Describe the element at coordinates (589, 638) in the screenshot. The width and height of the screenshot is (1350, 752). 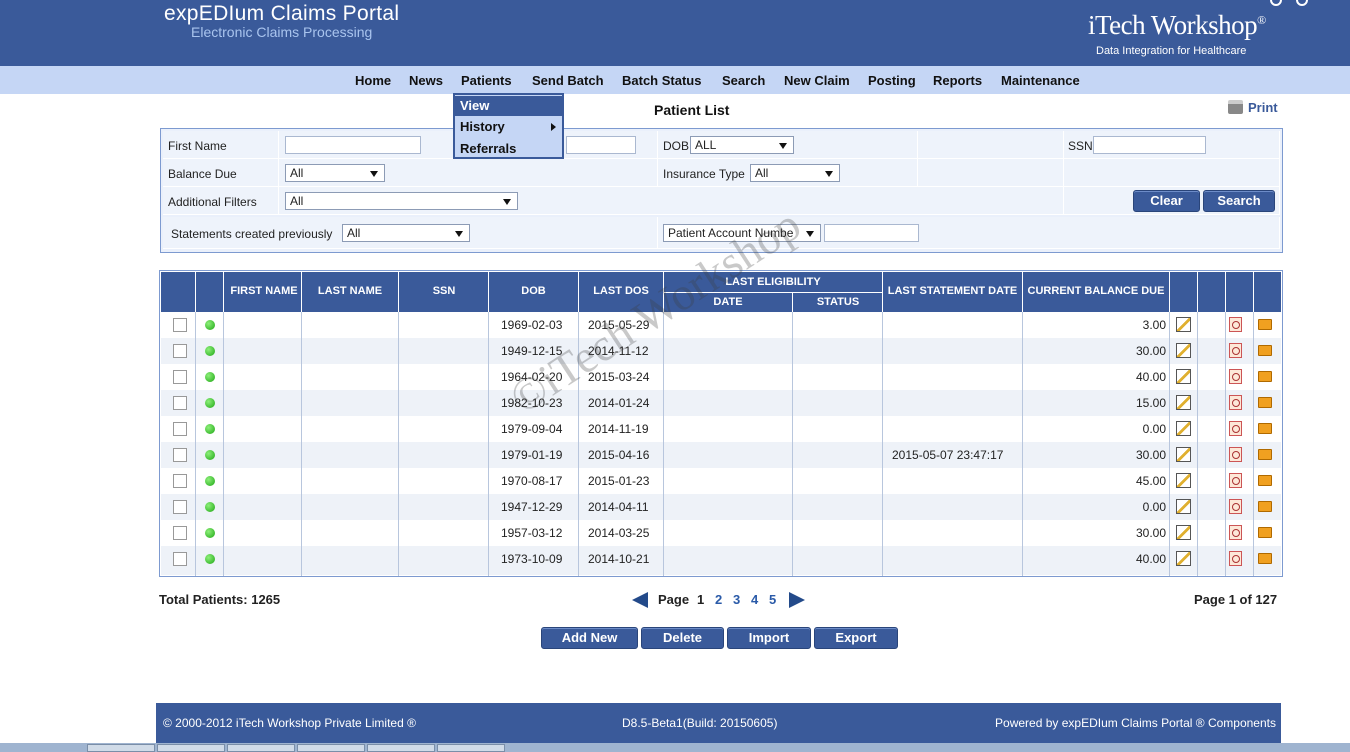
I see `add-new-button: Add New` at that location.